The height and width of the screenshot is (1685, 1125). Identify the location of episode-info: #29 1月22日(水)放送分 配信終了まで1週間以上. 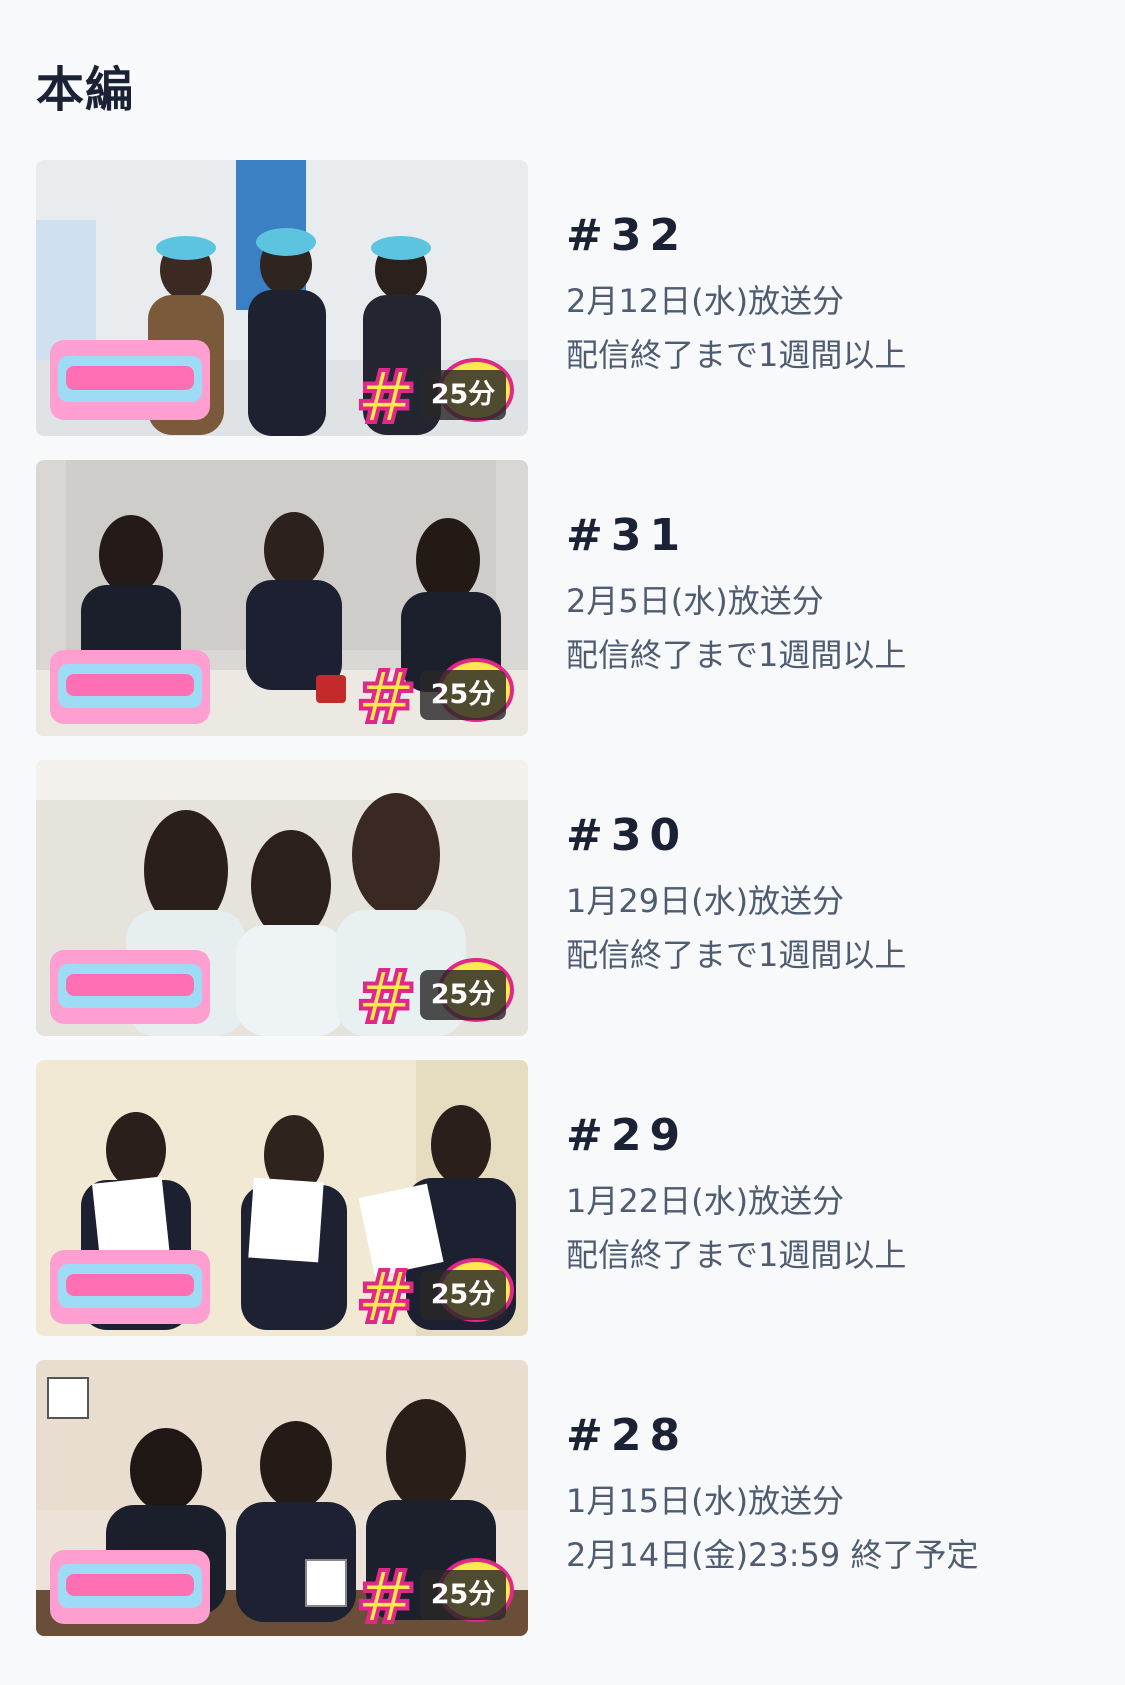
(826, 1197).